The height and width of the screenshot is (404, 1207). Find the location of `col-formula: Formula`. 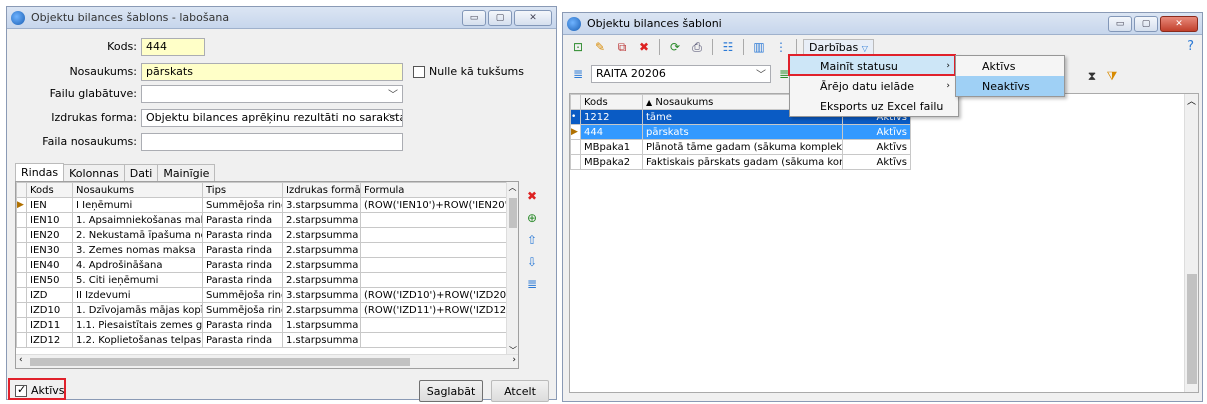

col-formula: Formula is located at coordinates (435, 190).